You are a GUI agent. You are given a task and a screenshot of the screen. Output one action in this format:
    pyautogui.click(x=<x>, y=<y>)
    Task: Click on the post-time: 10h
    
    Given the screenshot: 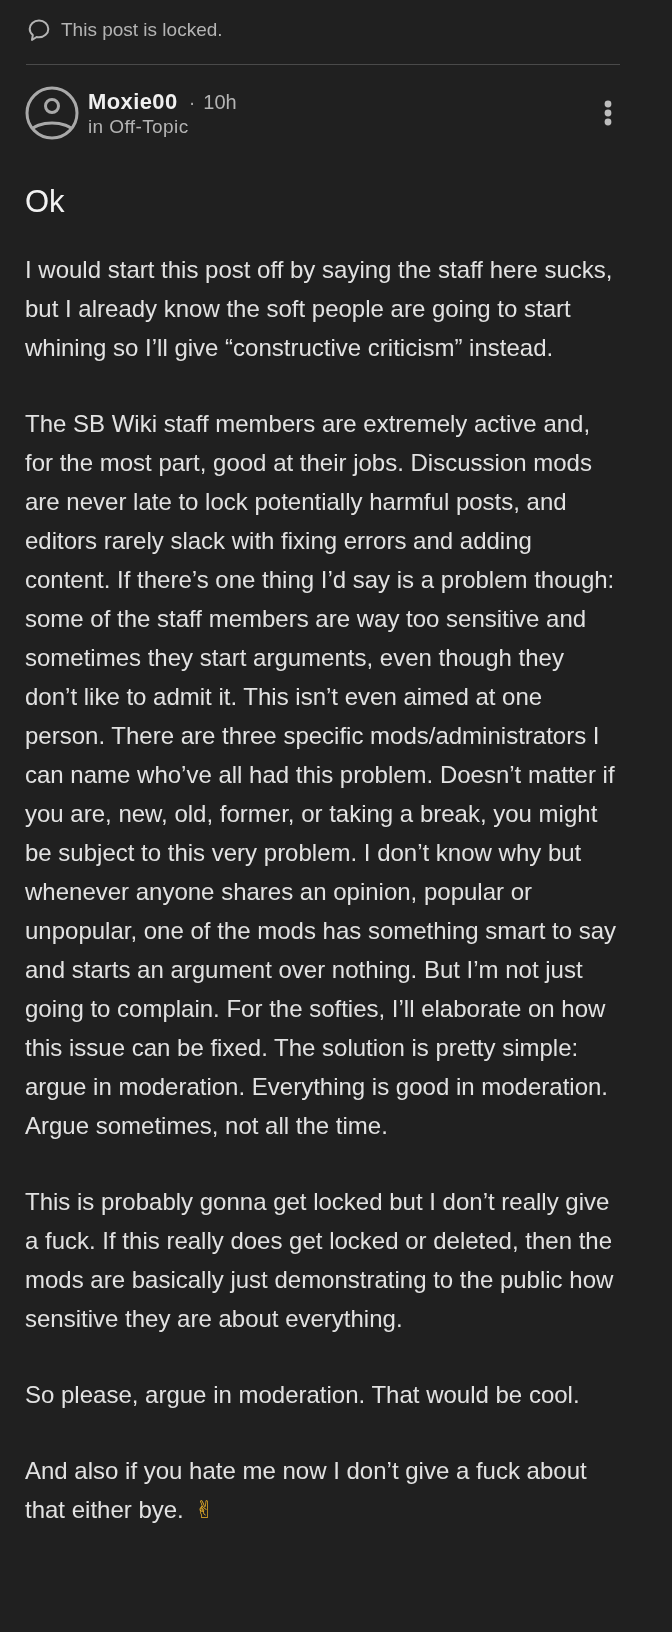 What is the action you would take?
    pyautogui.click(x=220, y=102)
    